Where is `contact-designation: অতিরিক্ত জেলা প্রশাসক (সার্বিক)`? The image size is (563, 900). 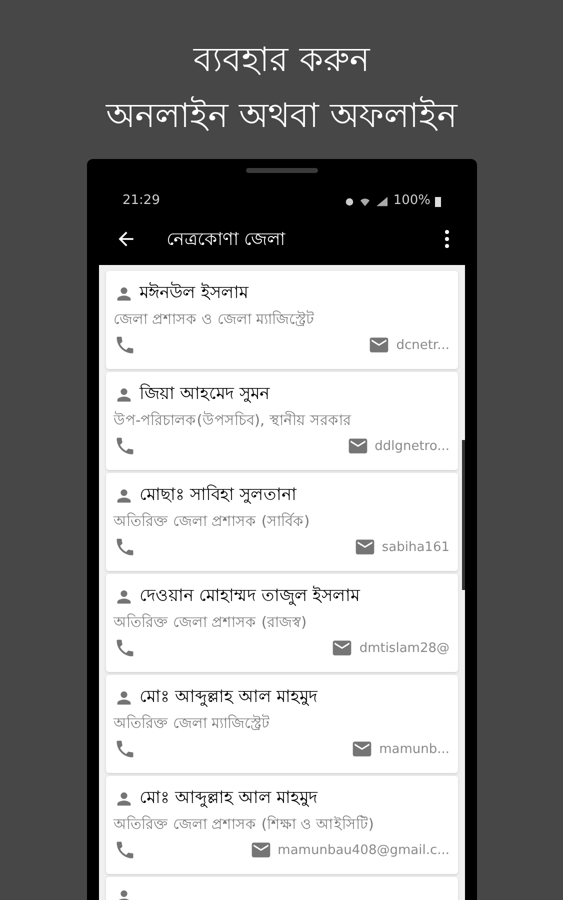 contact-designation: অতিরিক্ত জেলা প্রশাসক (সার্বিক) is located at coordinates (212, 522).